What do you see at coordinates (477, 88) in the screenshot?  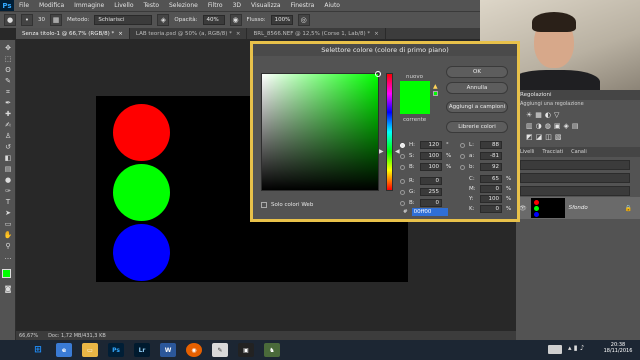 I see `cancel-button: Annulla` at bounding box center [477, 88].